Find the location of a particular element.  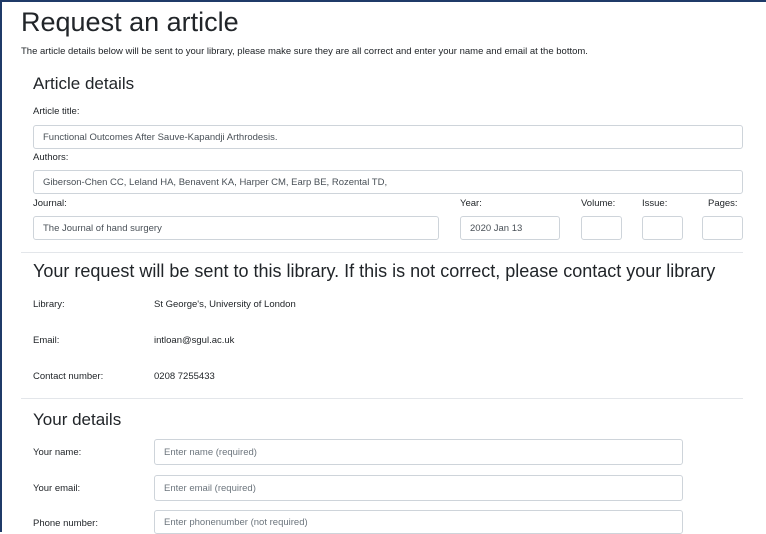

issue-label: Issue: is located at coordinates (655, 203).